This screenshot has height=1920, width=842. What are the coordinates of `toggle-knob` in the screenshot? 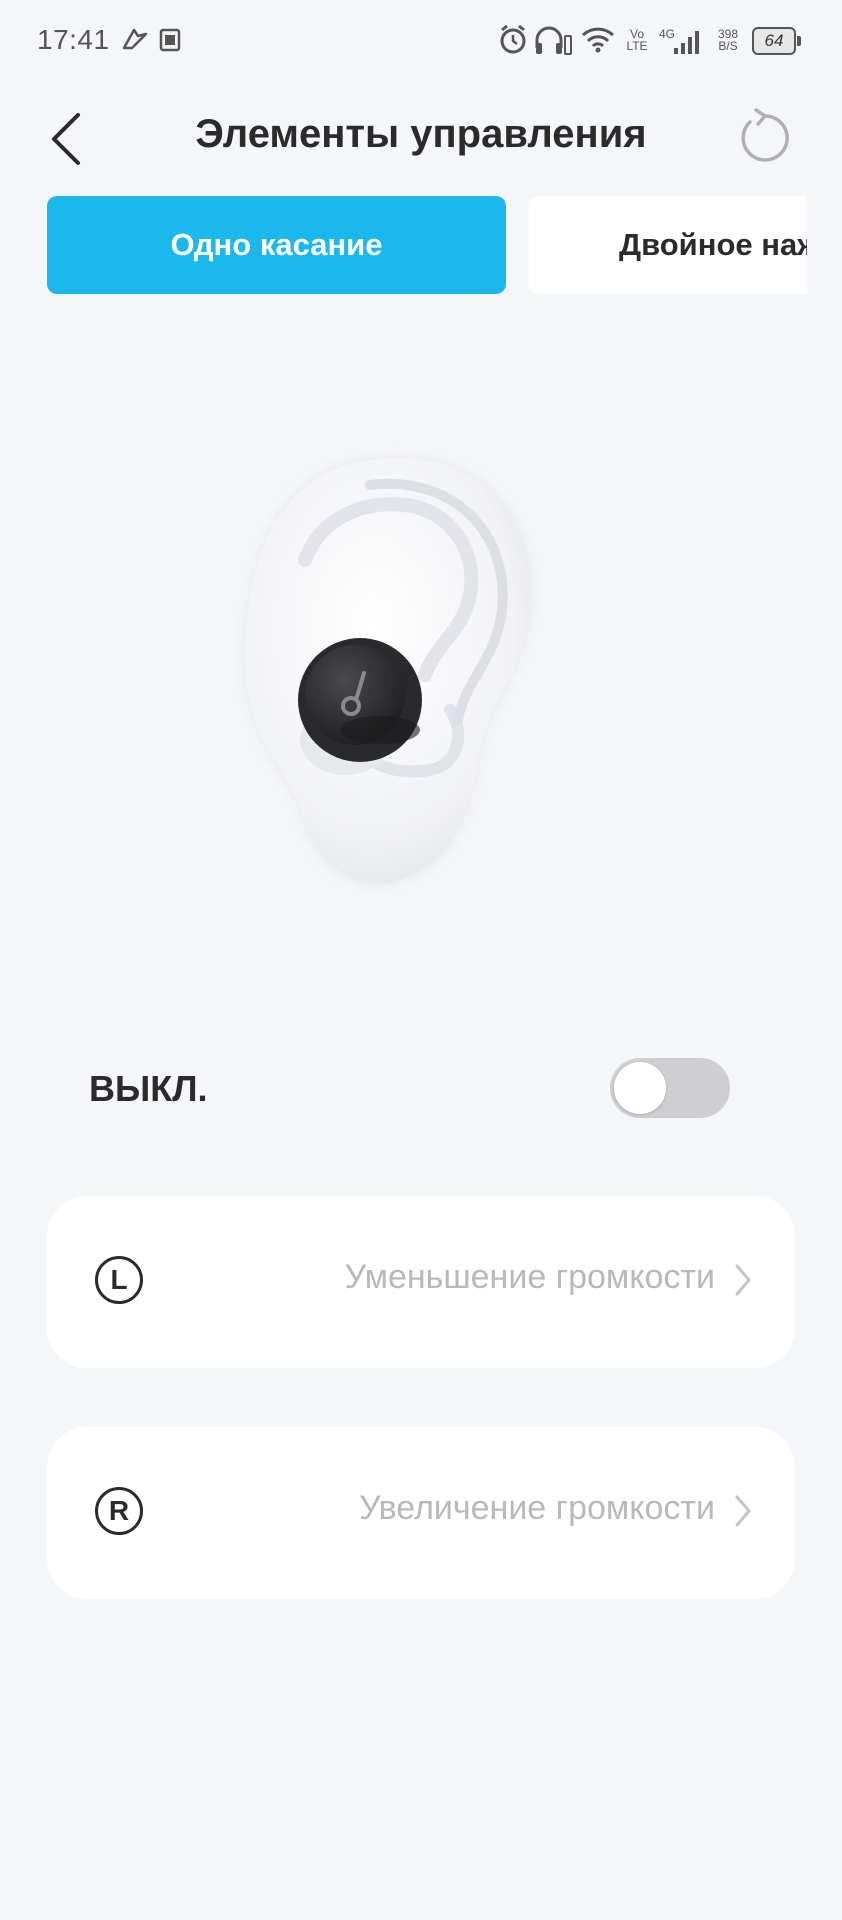 It's located at (640, 1088).